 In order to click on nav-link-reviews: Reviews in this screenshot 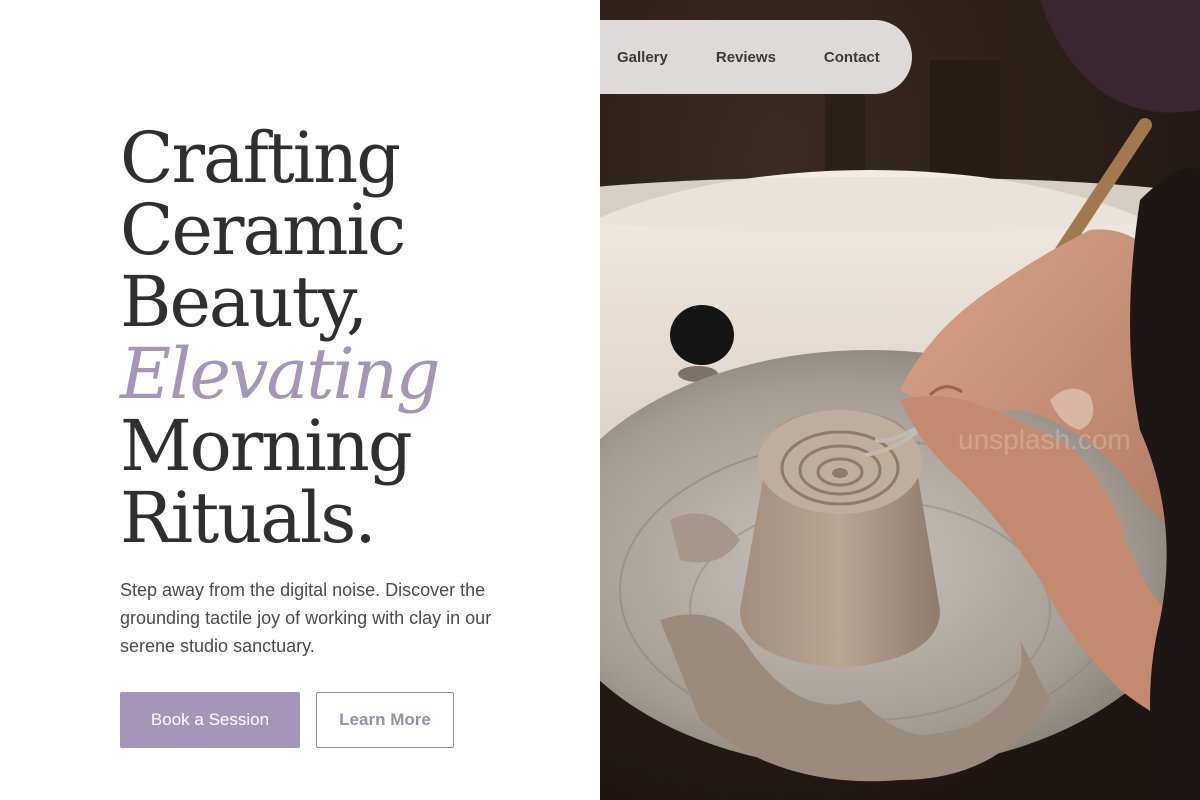, I will do `click(746, 57)`.